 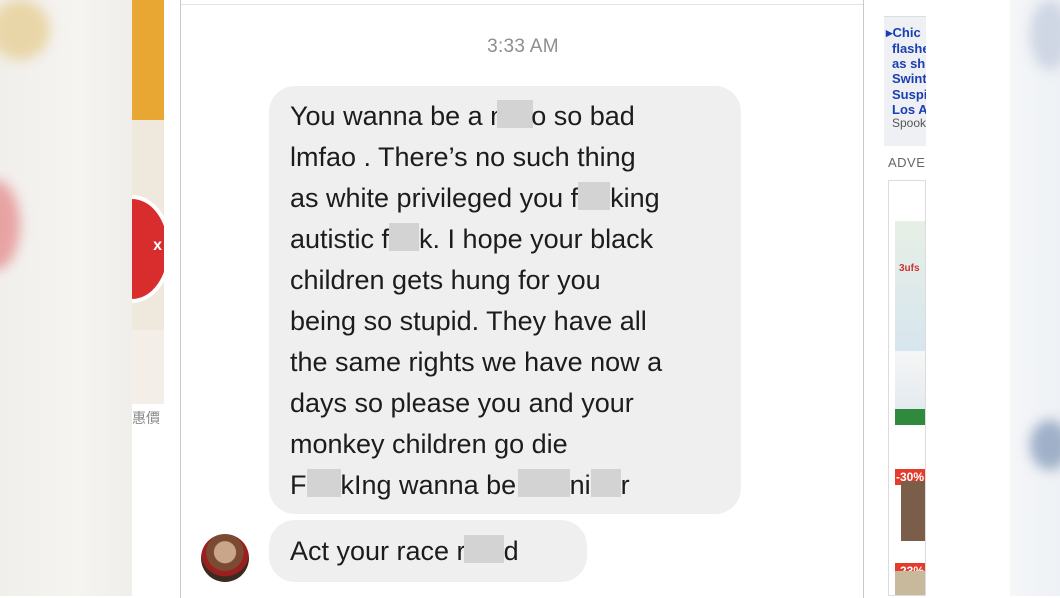 I want to click on message-line: the same rights we have now a, so click(x=505, y=362).